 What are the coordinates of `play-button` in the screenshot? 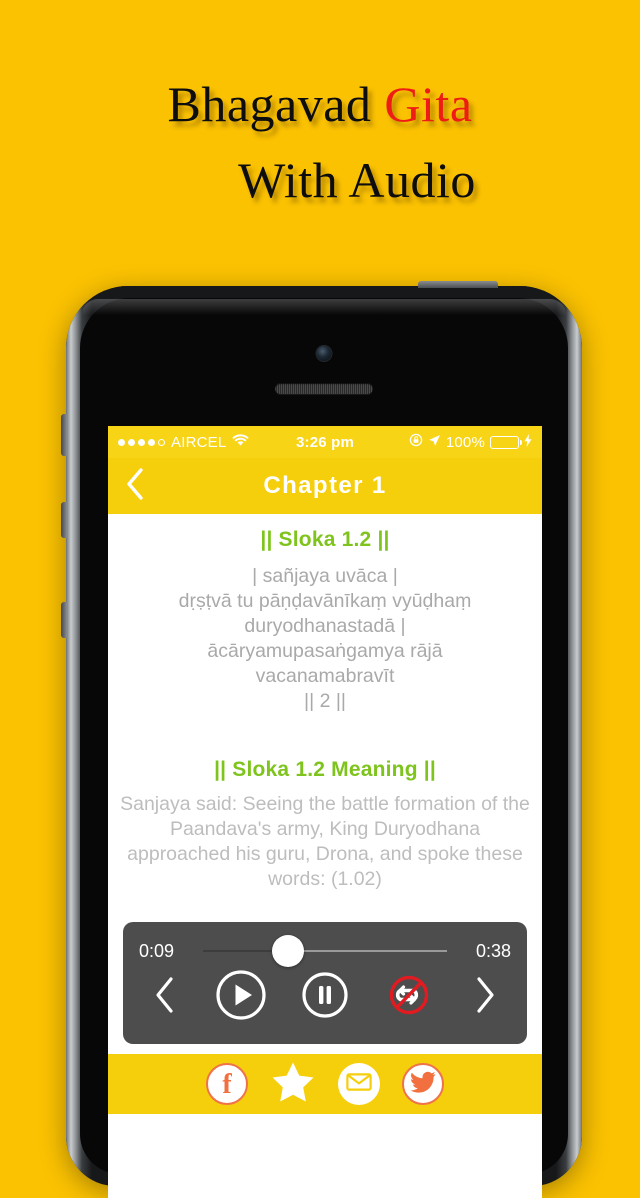 It's located at (241, 997).